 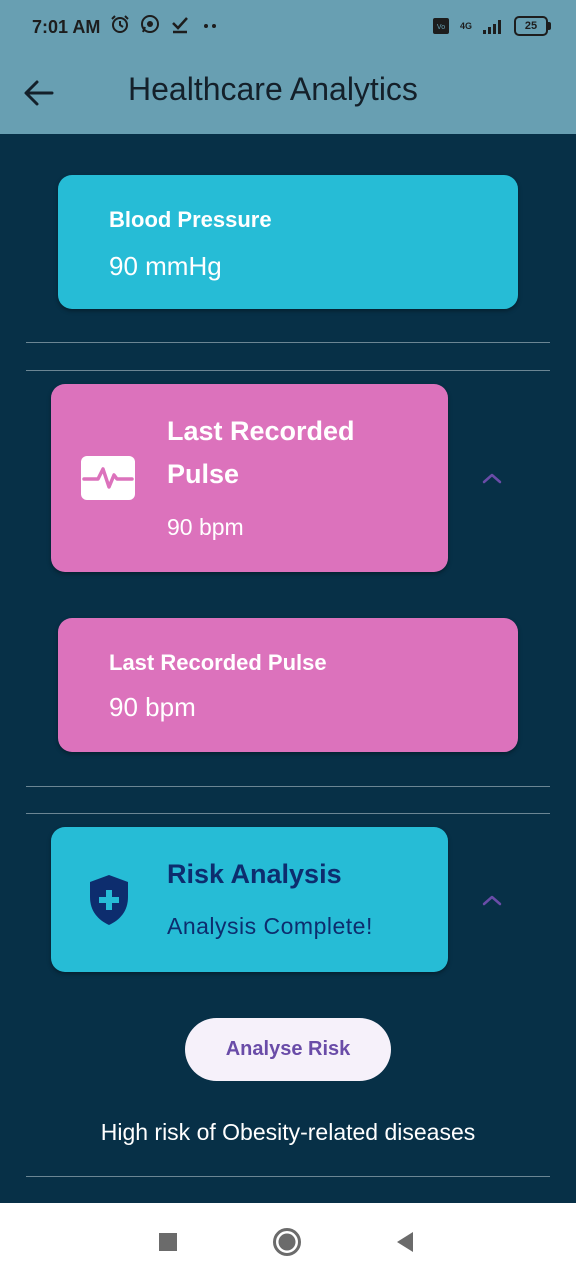 What do you see at coordinates (165, 24) in the screenshot?
I see `status-notification-icons` at bounding box center [165, 24].